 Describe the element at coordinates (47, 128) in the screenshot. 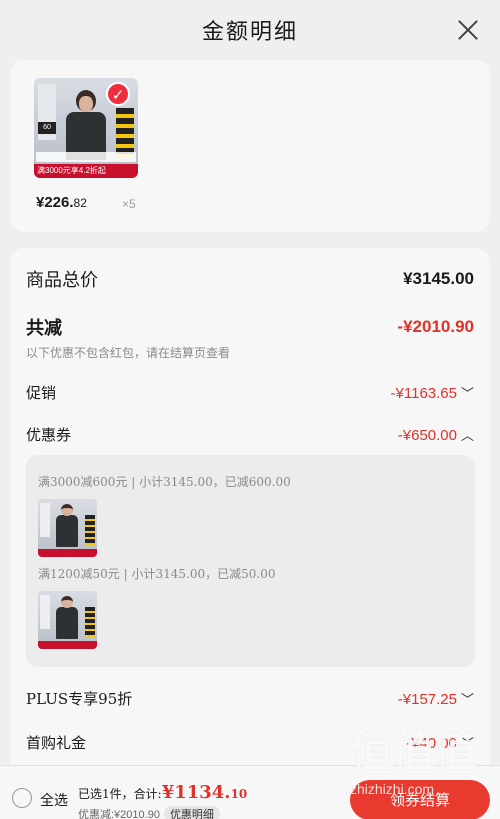

I see `thumb-badge: 60` at that location.